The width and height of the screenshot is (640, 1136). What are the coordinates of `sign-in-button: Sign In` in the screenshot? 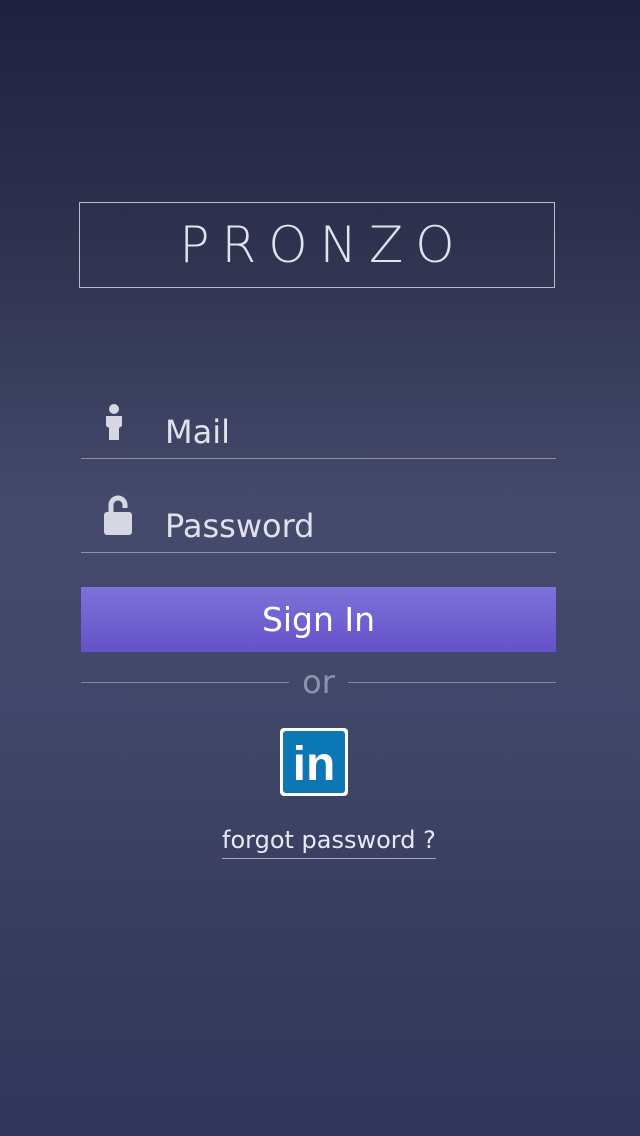 It's located at (318, 619).